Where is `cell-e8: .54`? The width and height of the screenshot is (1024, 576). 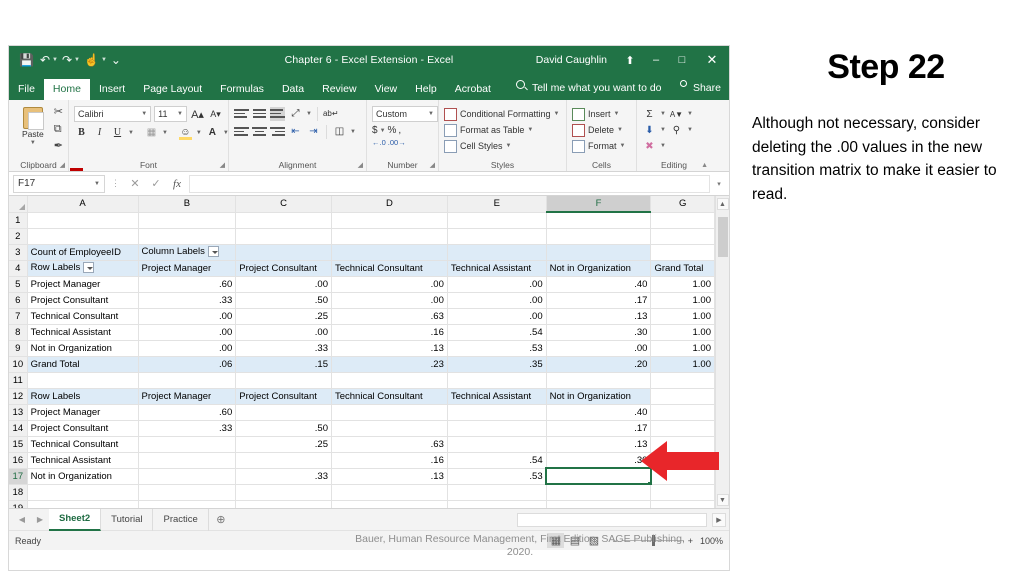
cell-e8: .54 is located at coordinates (497, 332).